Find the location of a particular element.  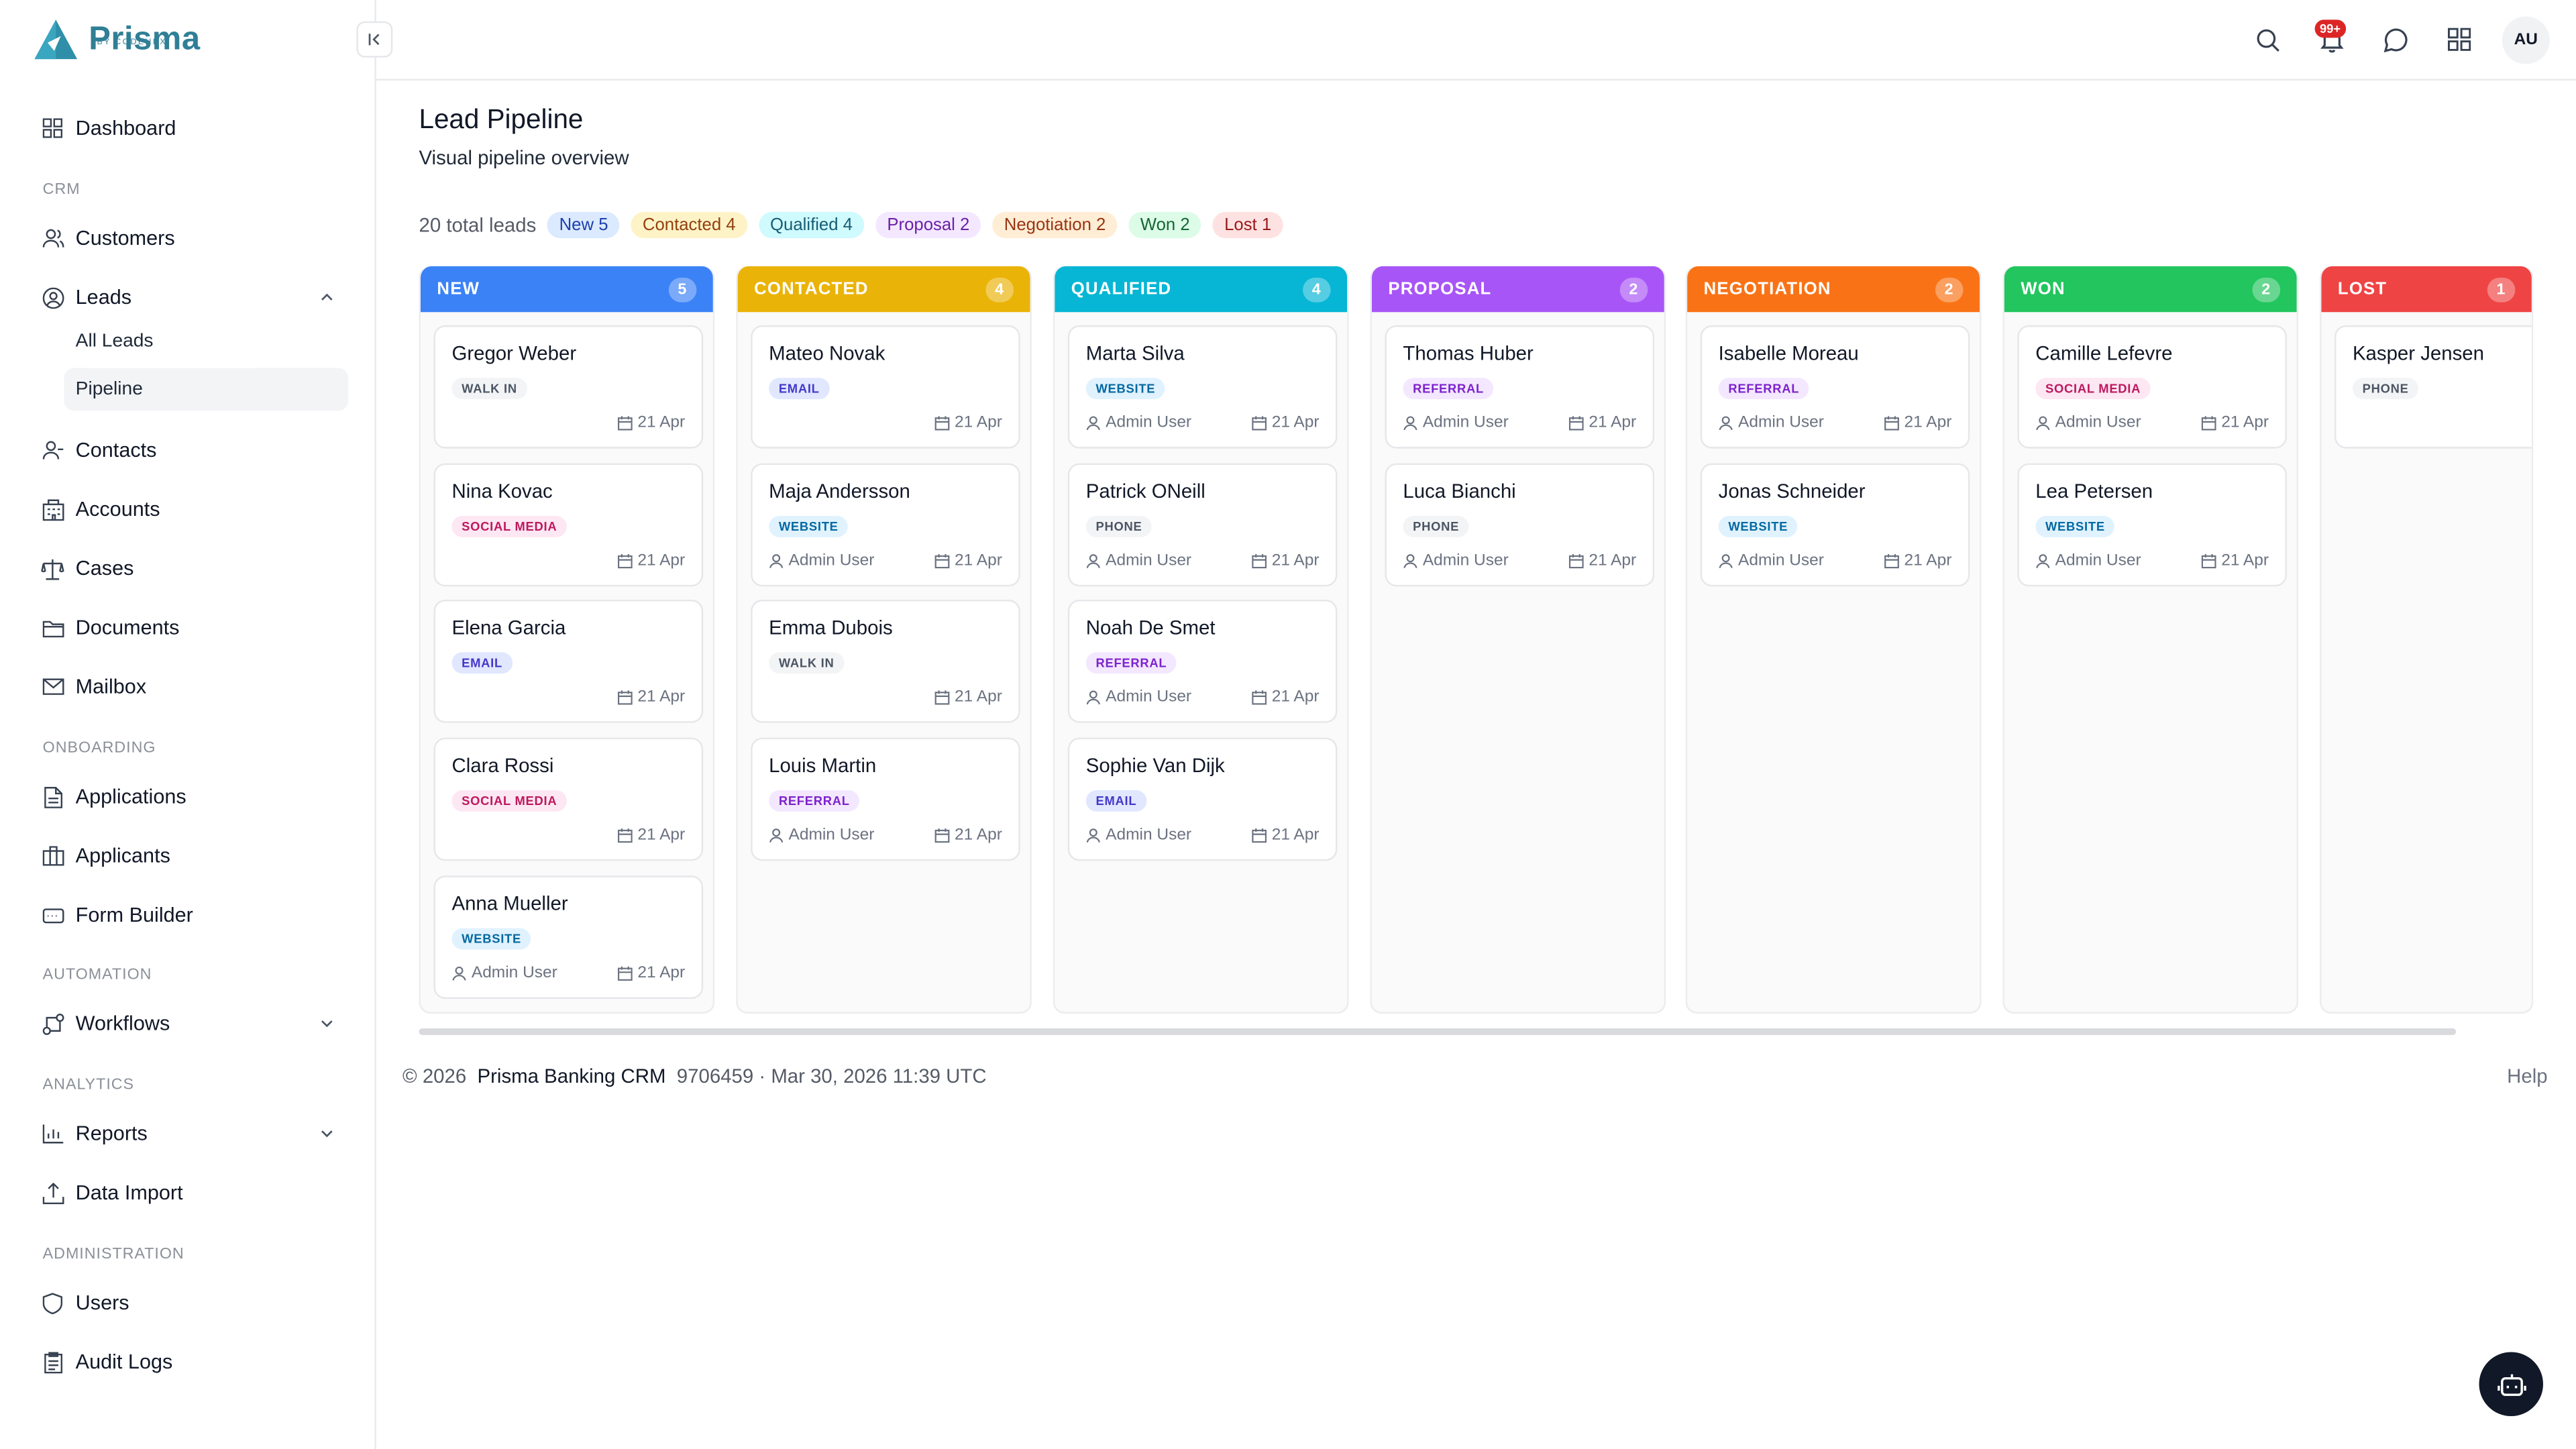

stage-pill: Won 2 is located at coordinates (1164, 225).